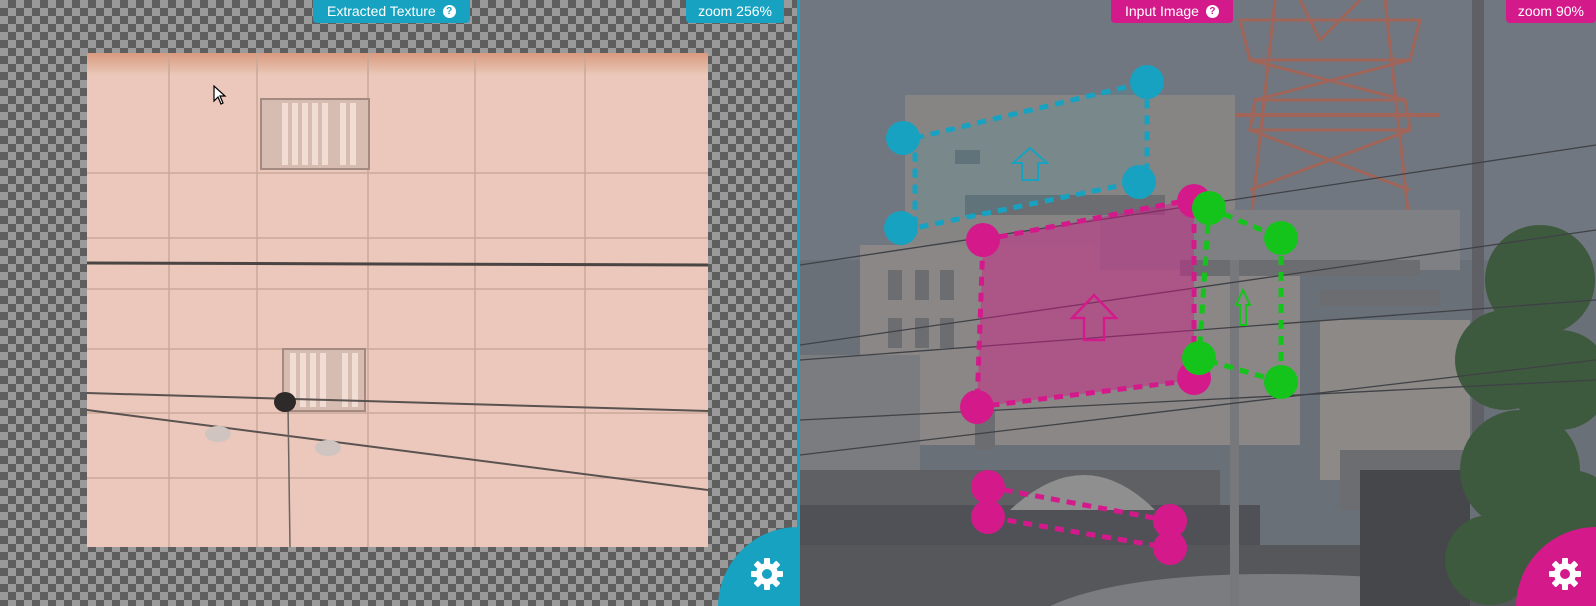 The height and width of the screenshot is (606, 1596). Describe the element at coordinates (1172, 11) in the screenshot. I see `input-image-title: Input Image ?` at that location.